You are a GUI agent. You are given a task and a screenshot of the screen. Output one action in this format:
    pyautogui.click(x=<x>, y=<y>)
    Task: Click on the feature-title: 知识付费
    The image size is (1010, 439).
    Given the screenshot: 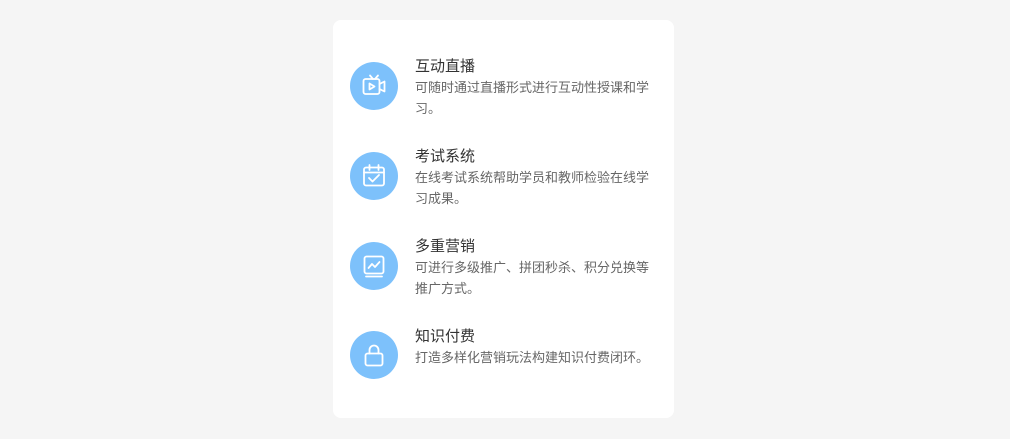 What is the action you would take?
    pyautogui.click(x=445, y=336)
    